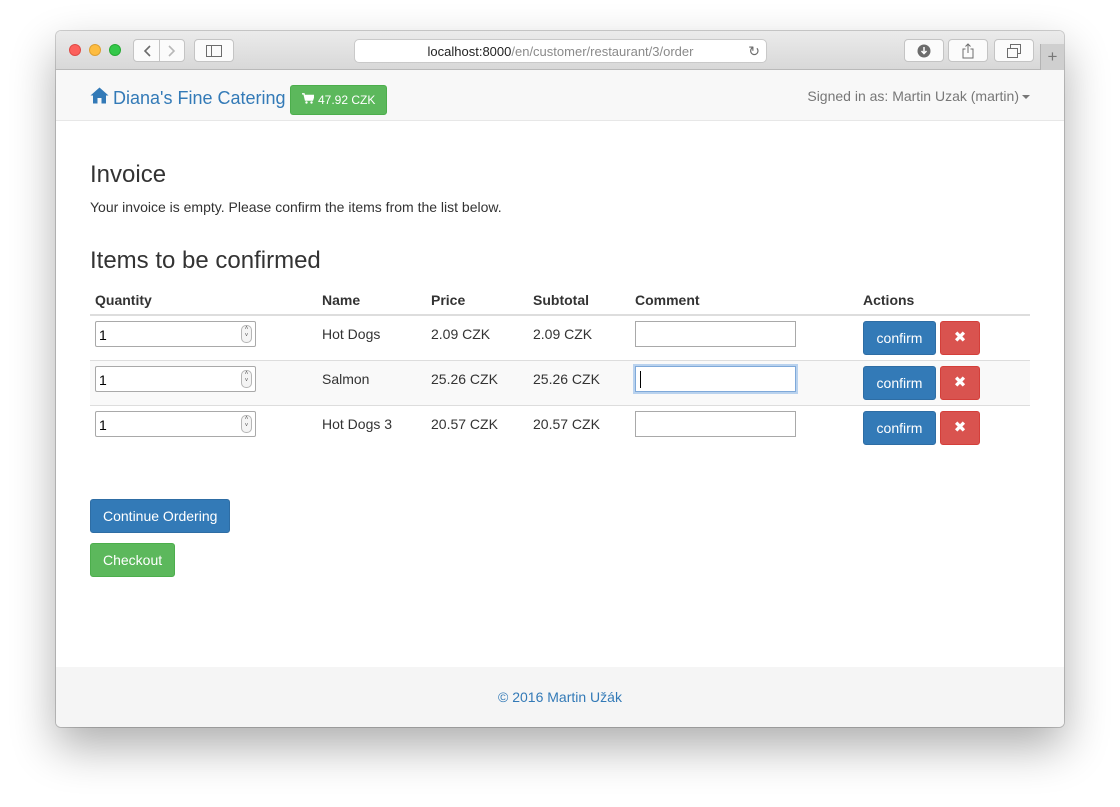 Image resolution: width=1120 pixels, height=807 pixels. I want to click on item-price: 2.09 CZK, so click(461, 334).